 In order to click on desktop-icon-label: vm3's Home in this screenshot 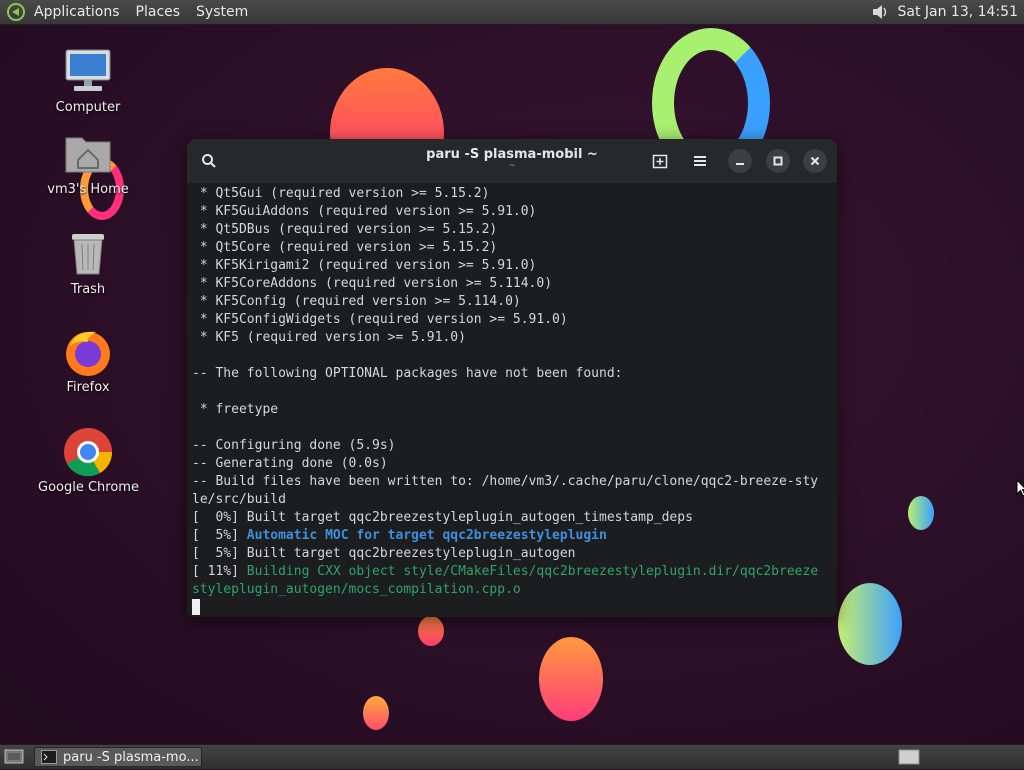, I will do `click(88, 189)`.